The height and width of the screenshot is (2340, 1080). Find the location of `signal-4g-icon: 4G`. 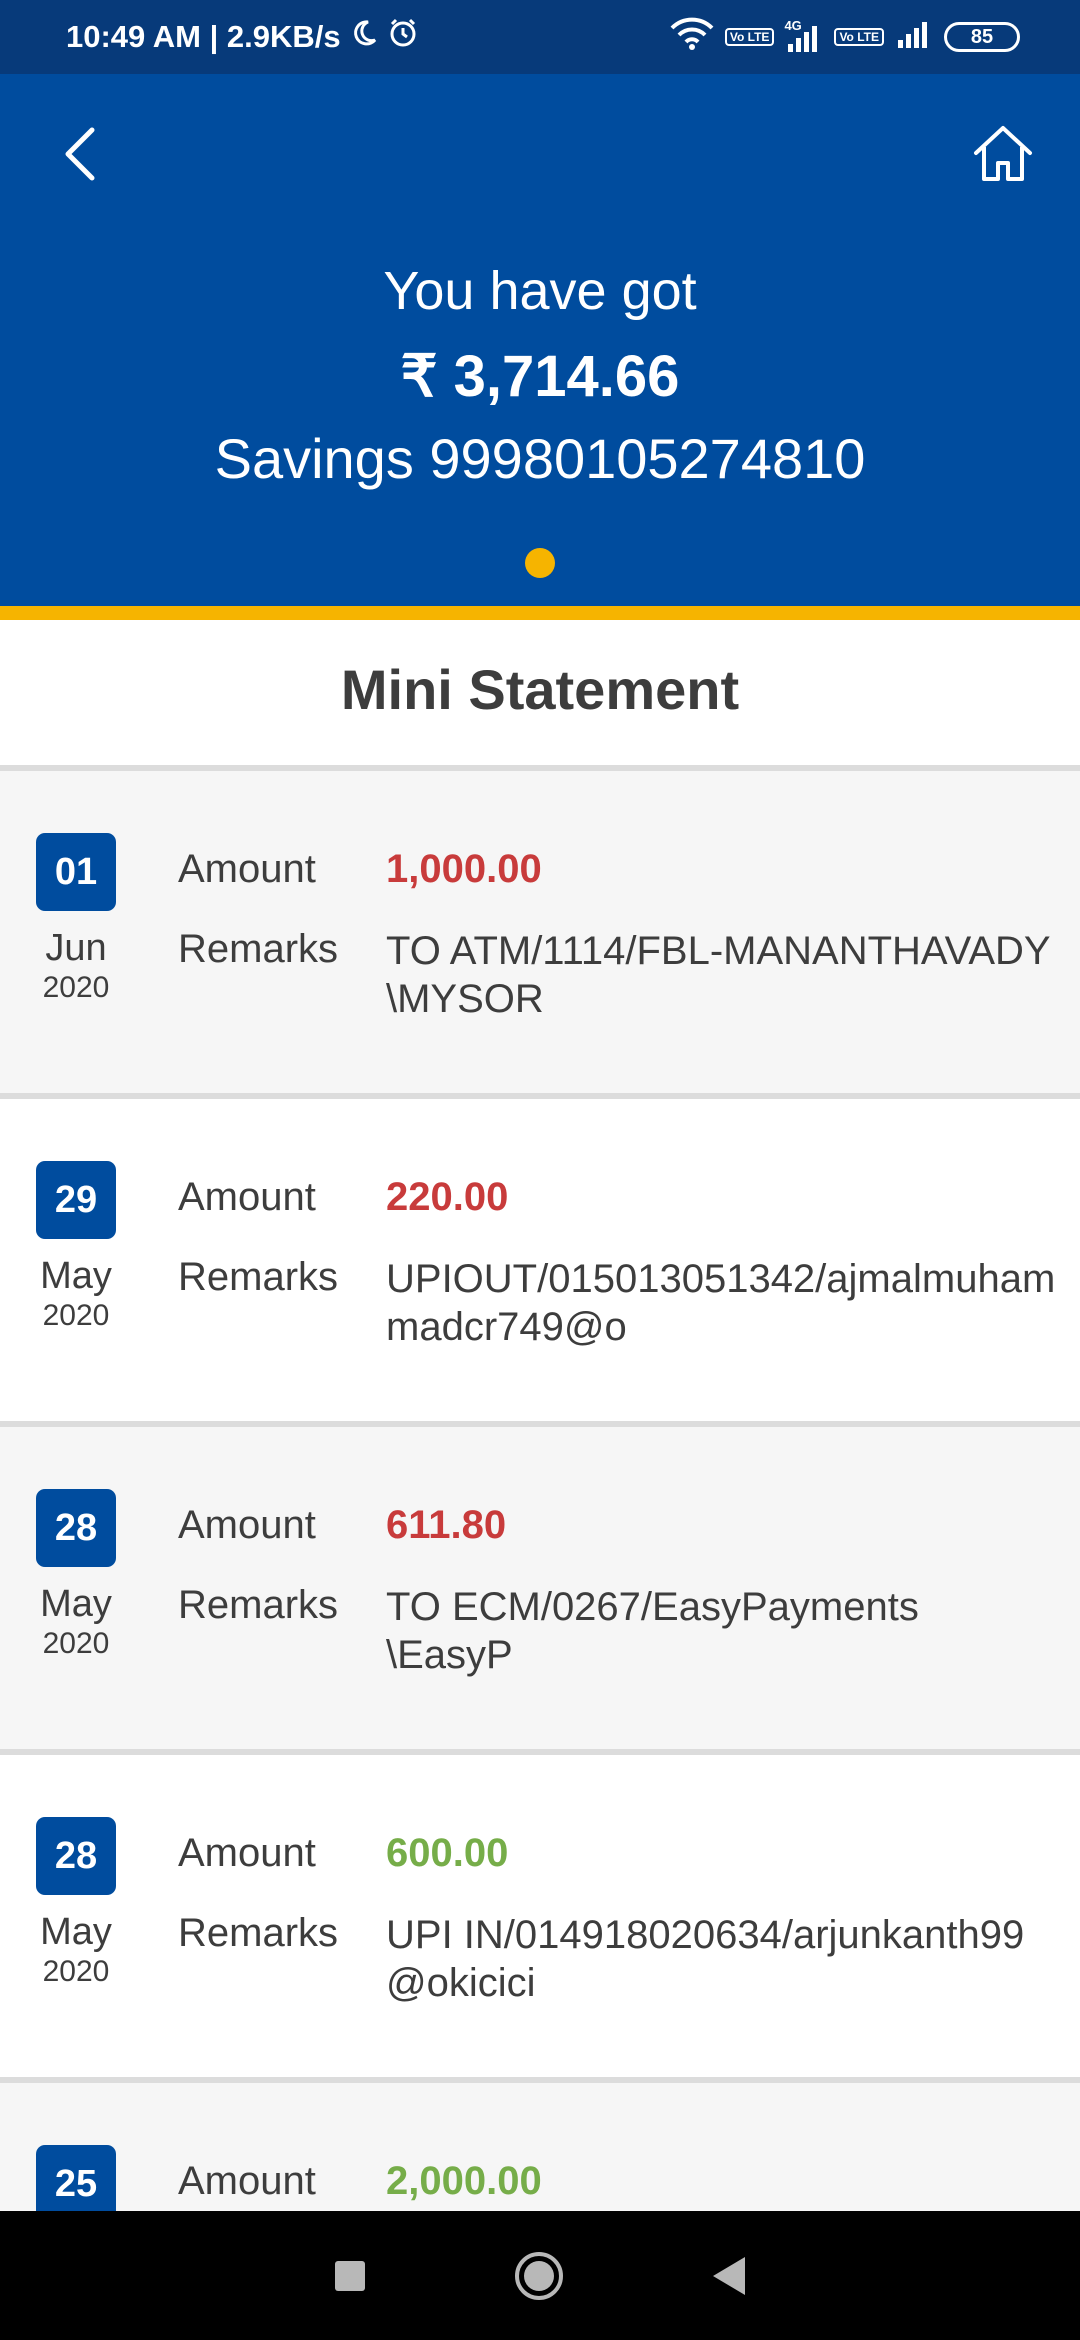

signal-4g-icon: 4G is located at coordinates (804, 35).